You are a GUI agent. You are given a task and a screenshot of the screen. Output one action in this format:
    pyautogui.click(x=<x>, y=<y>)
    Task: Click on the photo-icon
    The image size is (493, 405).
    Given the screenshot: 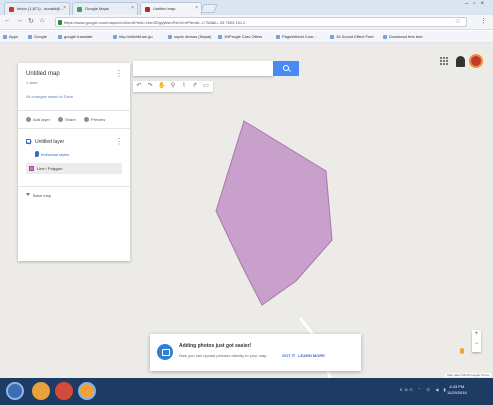 What is the action you would take?
    pyautogui.click(x=165, y=352)
    